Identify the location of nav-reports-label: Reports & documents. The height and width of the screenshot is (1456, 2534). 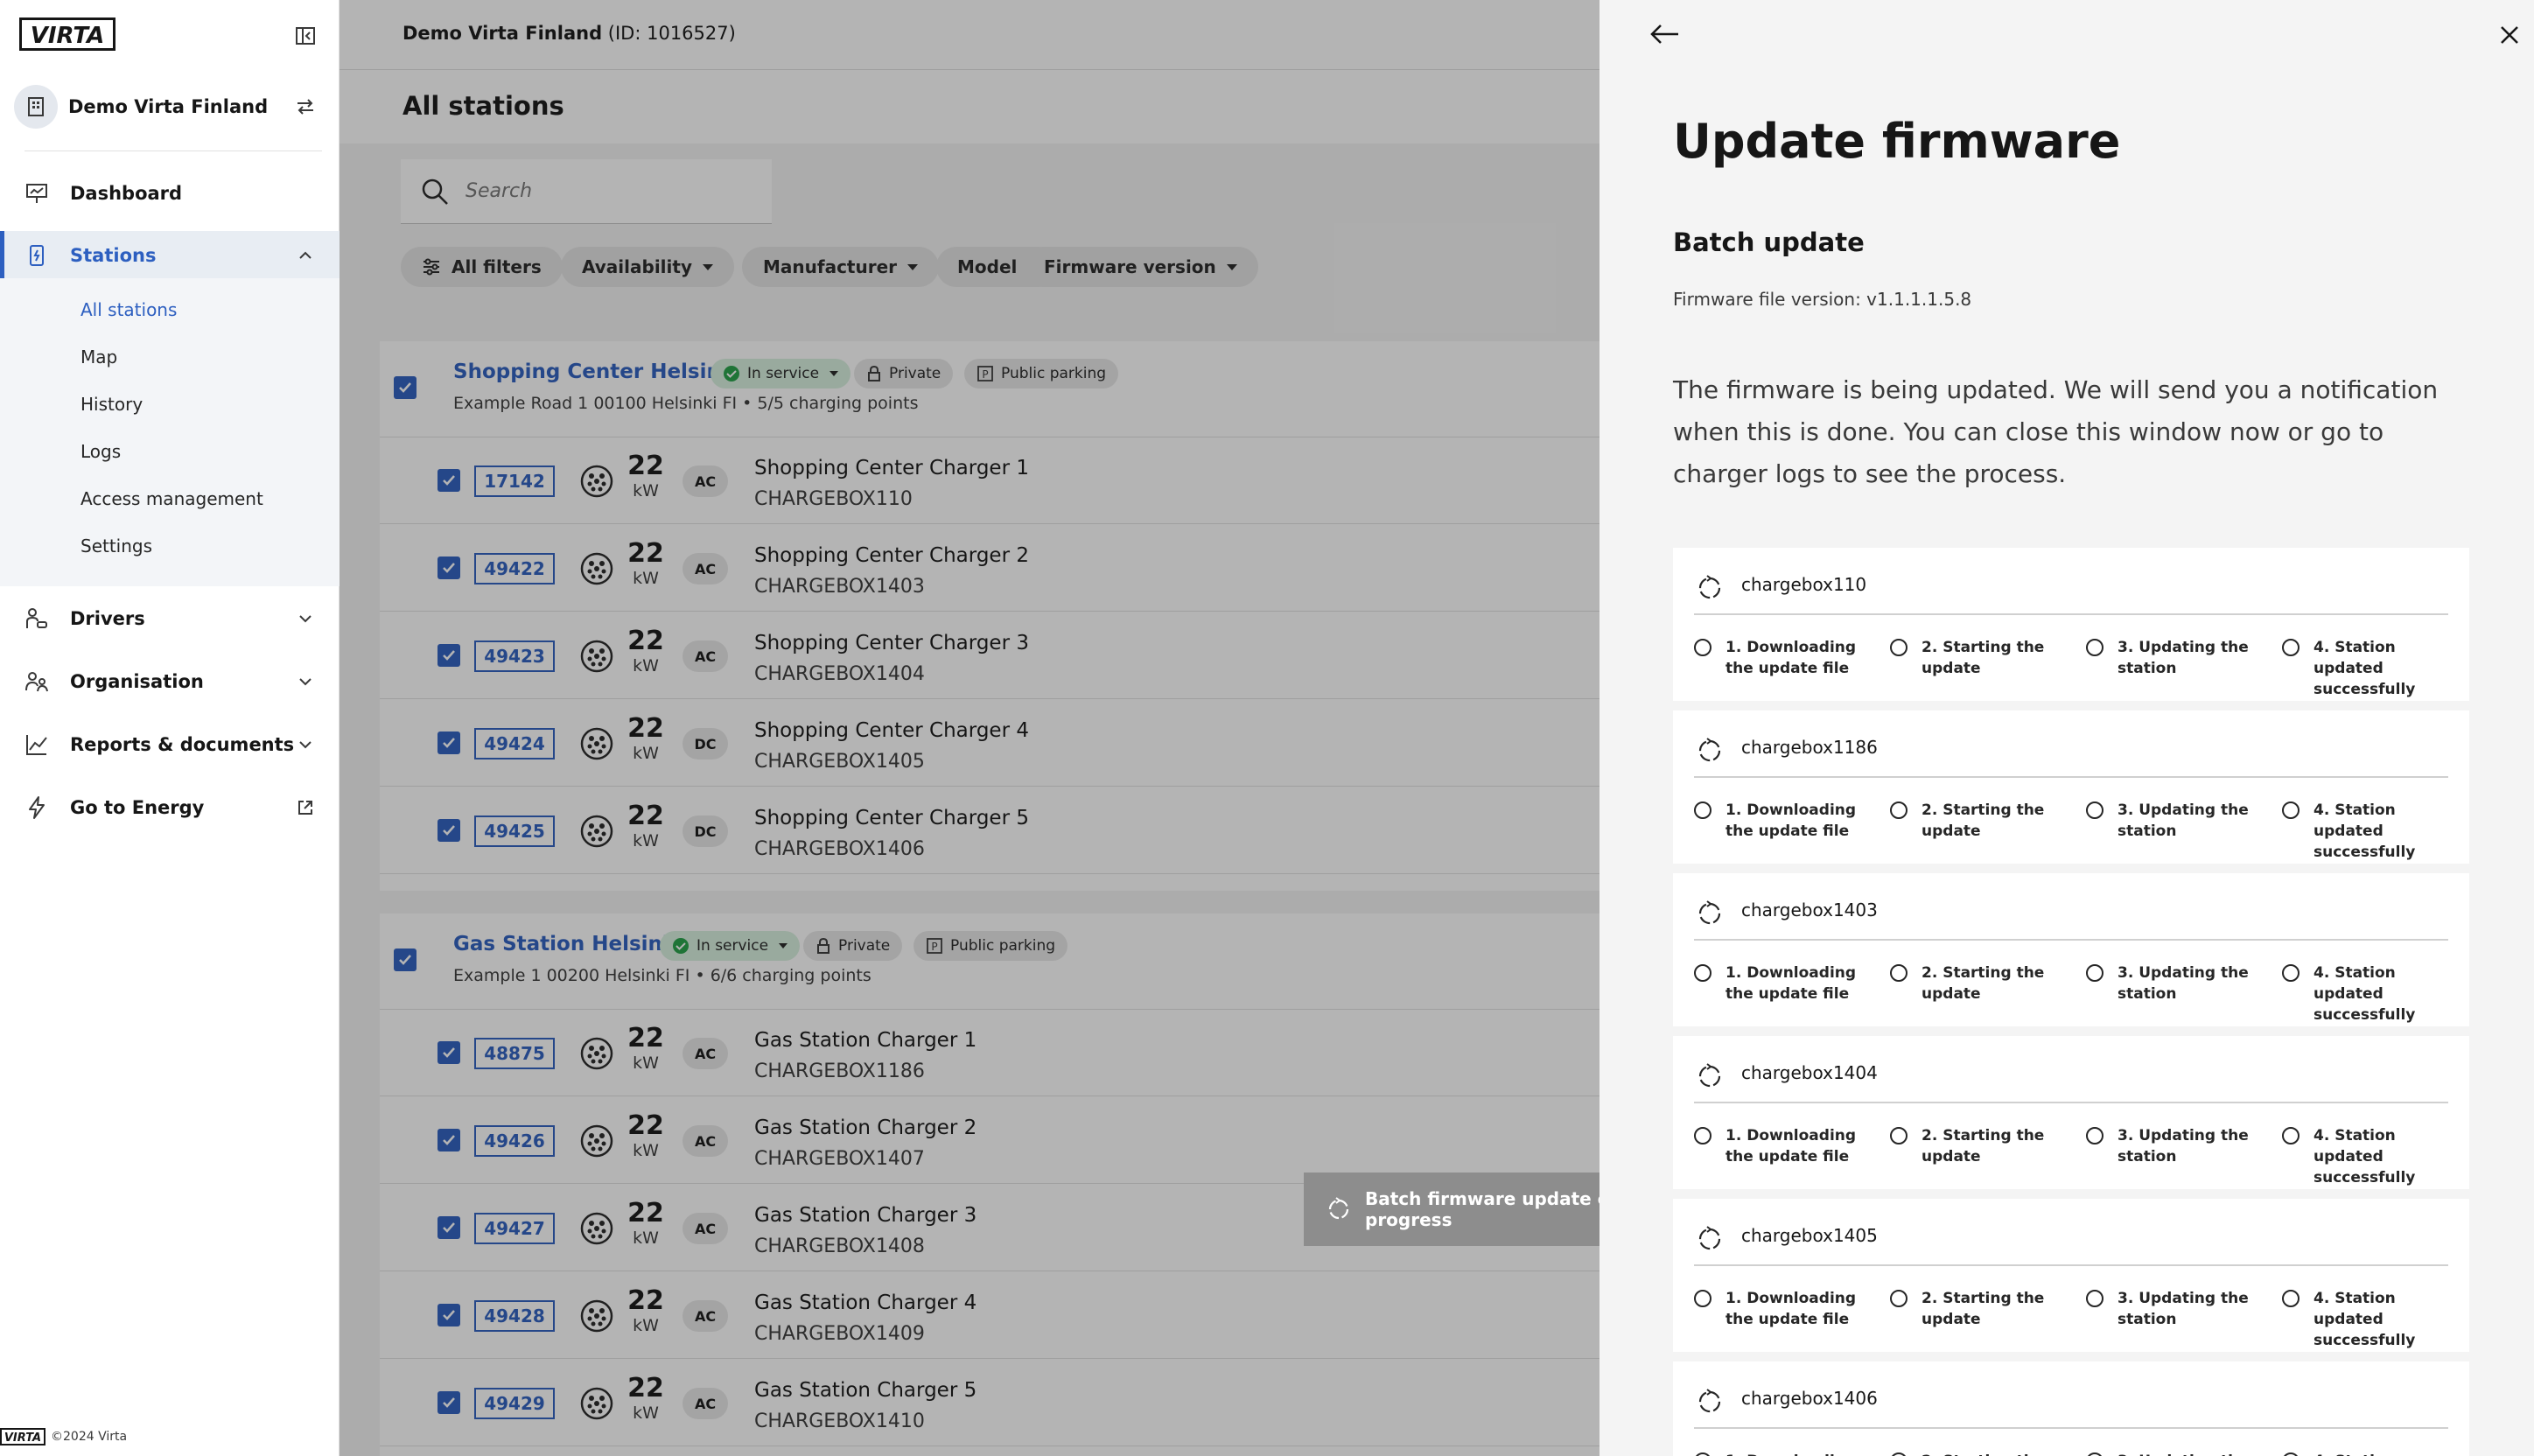
(182, 744).